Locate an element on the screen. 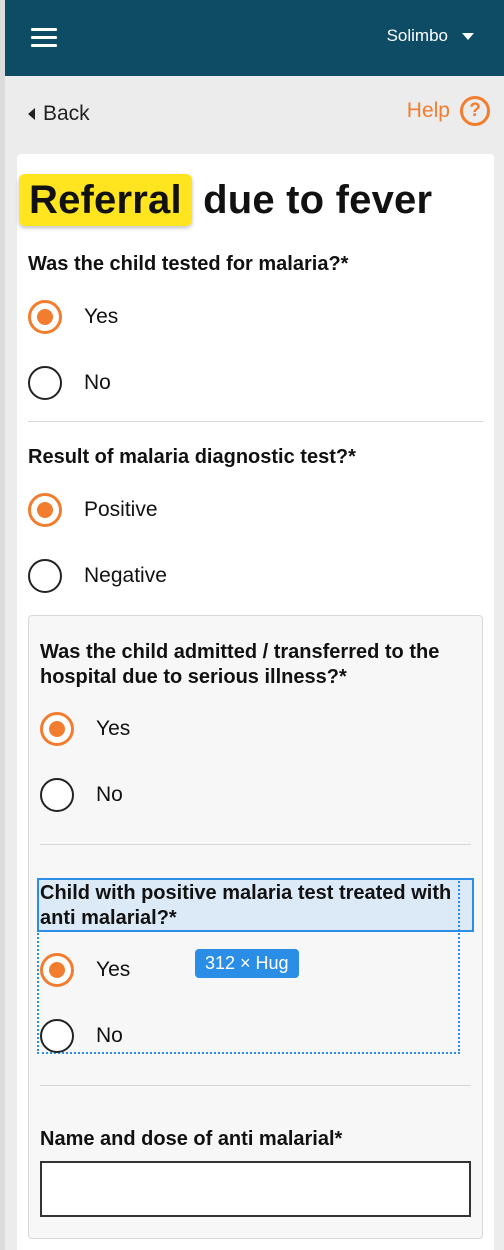 The width and height of the screenshot is (504, 1250). user-name: Solimbo is located at coordinates (417, 35).